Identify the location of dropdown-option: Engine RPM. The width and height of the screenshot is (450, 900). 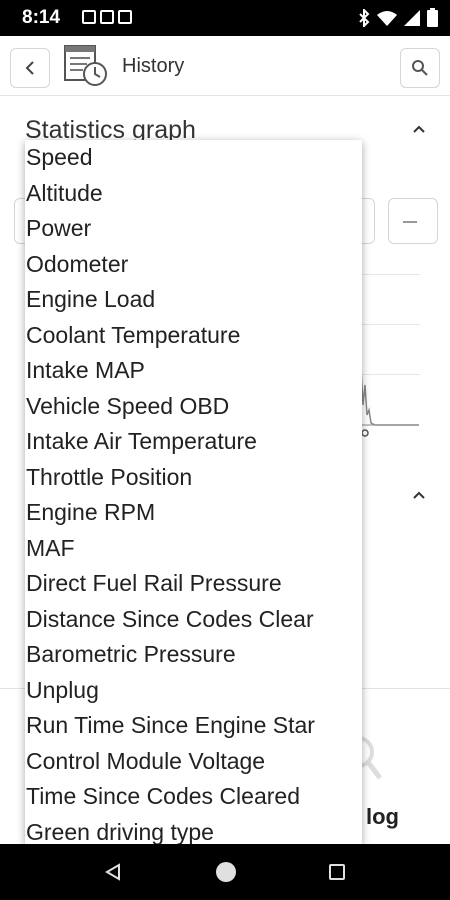
(193, 513).